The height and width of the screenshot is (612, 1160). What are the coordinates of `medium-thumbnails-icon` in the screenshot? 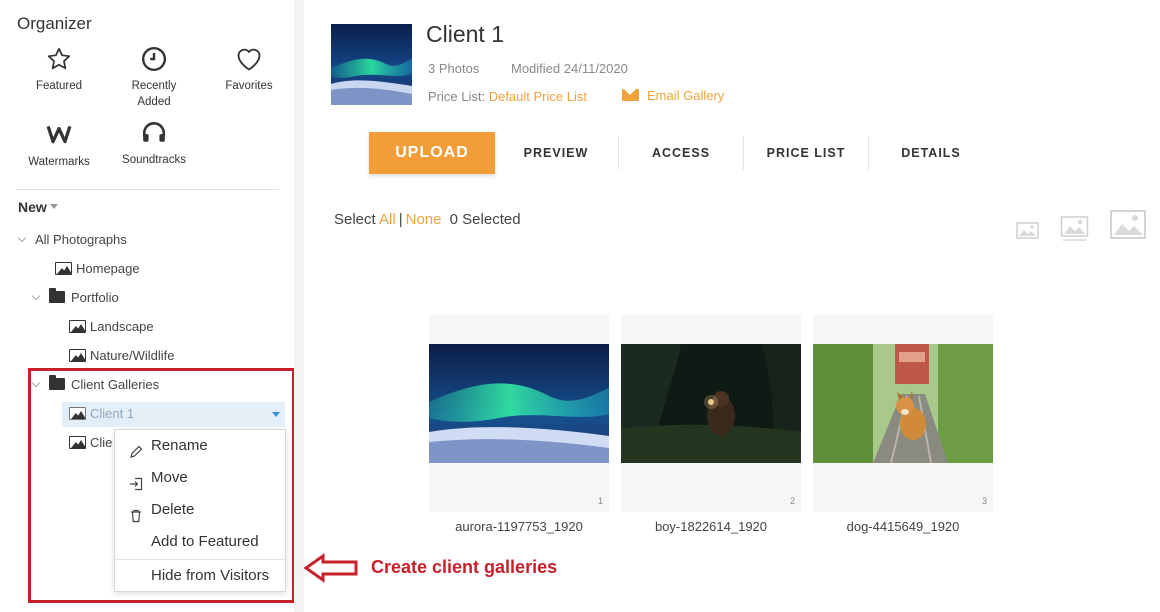 It's located at (1075, 231).